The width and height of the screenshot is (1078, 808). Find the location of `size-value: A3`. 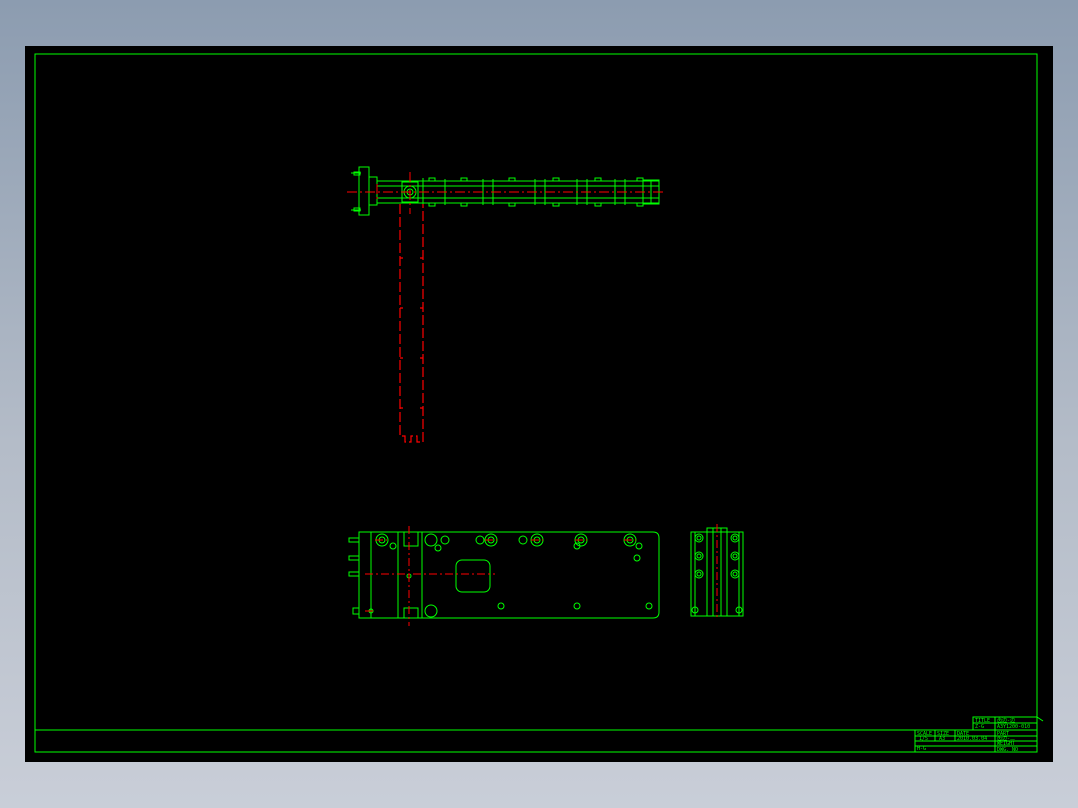

size-value: A3 is located at coordinates (942, 739).